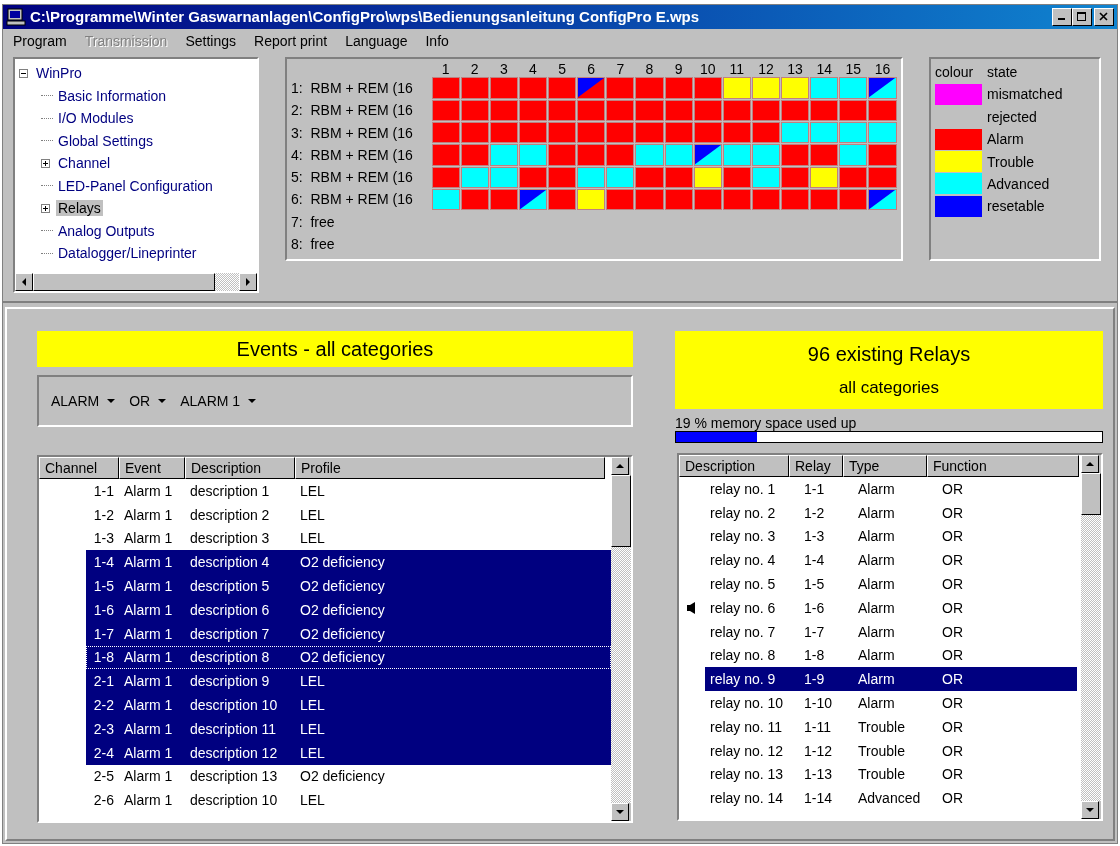 The width and height of the screenshot is (1120, 846). What do you see at coordinates (880, 584) in the screenshot?
I see `table-row: relay no. 5 1-5 Alarm OR` at bounding box center [880, 584].